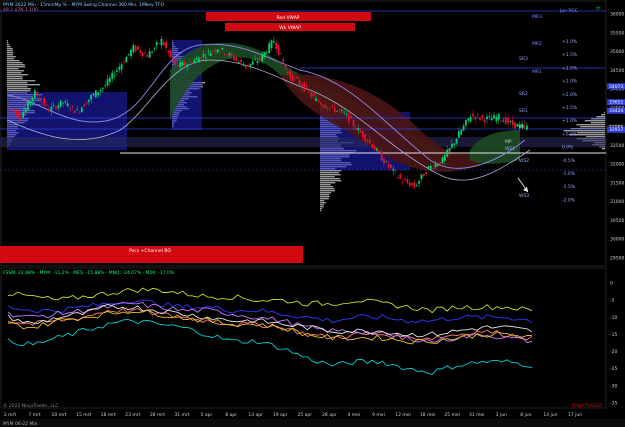  Describe the element at coordinates (568, 148) in the screenshot. I see `pct-label: 0.0%` at that location.